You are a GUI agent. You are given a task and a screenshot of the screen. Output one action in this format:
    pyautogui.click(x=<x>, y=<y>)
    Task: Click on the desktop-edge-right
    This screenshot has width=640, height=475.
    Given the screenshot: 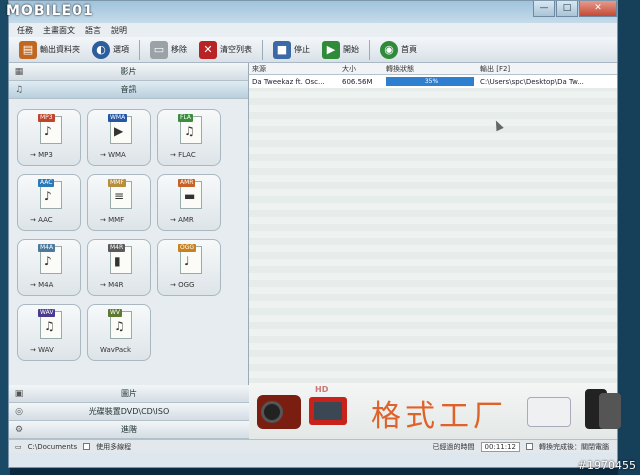 What is the action you would take?
    pyautogui.click(x=629, y=237)
    